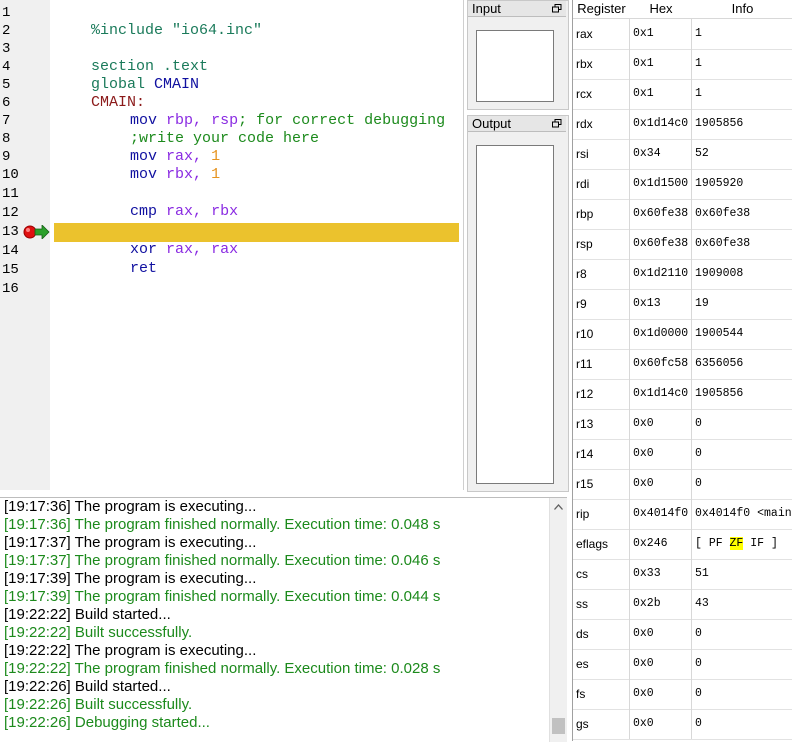 This screenshot has width=792, height=742. What do you see at coordinates (558, 620) in the screenshot?
I see `console-scrollbar` at bounding box center [558, 620].